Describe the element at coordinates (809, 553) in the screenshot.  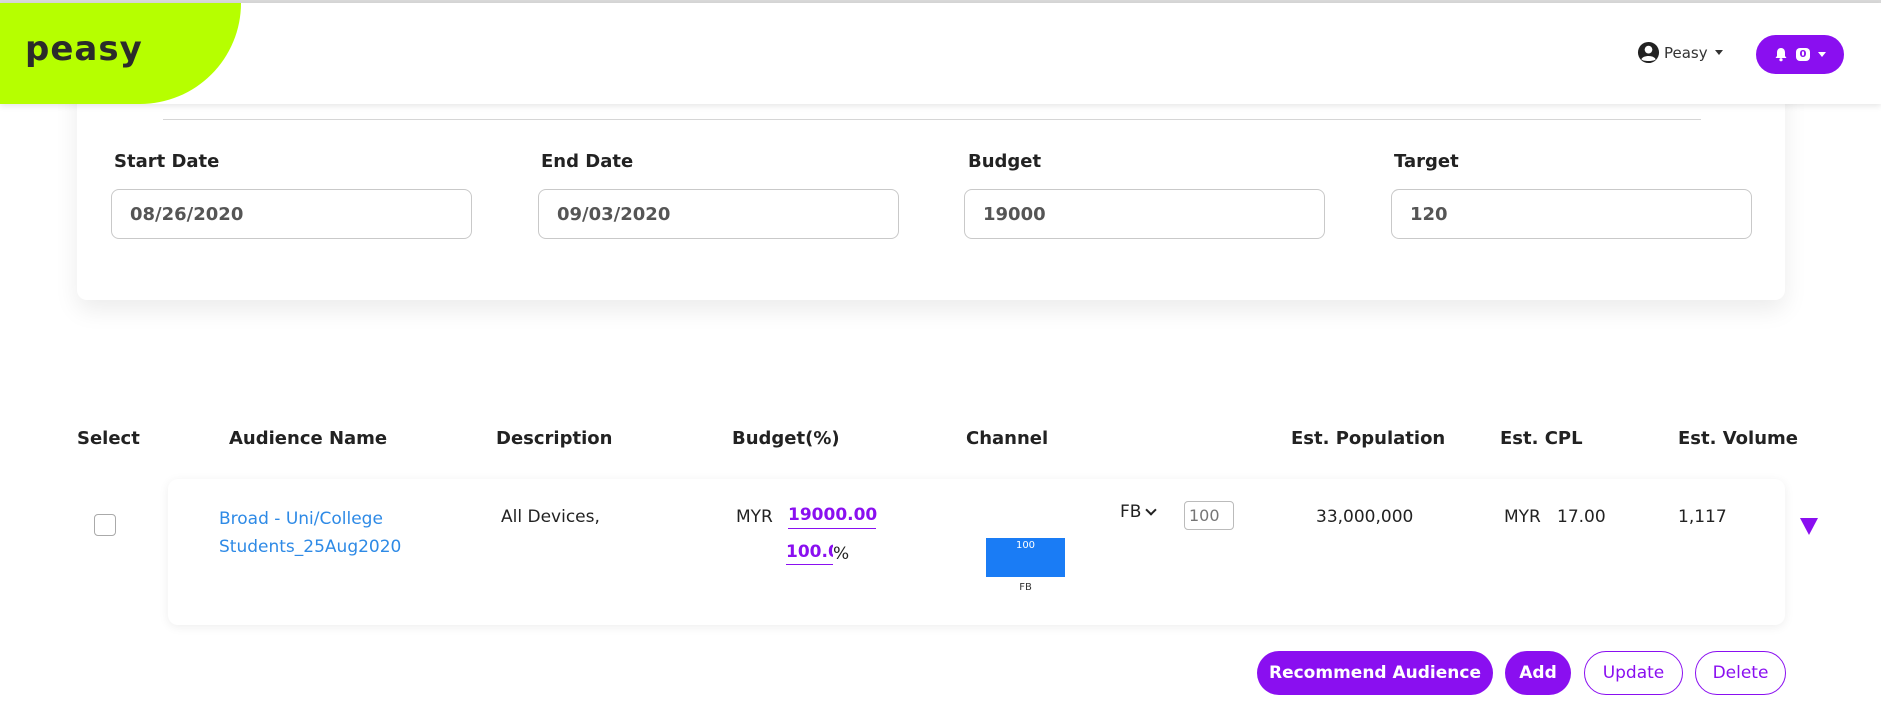
I see `budget-percent-input: 100.0` at that location.